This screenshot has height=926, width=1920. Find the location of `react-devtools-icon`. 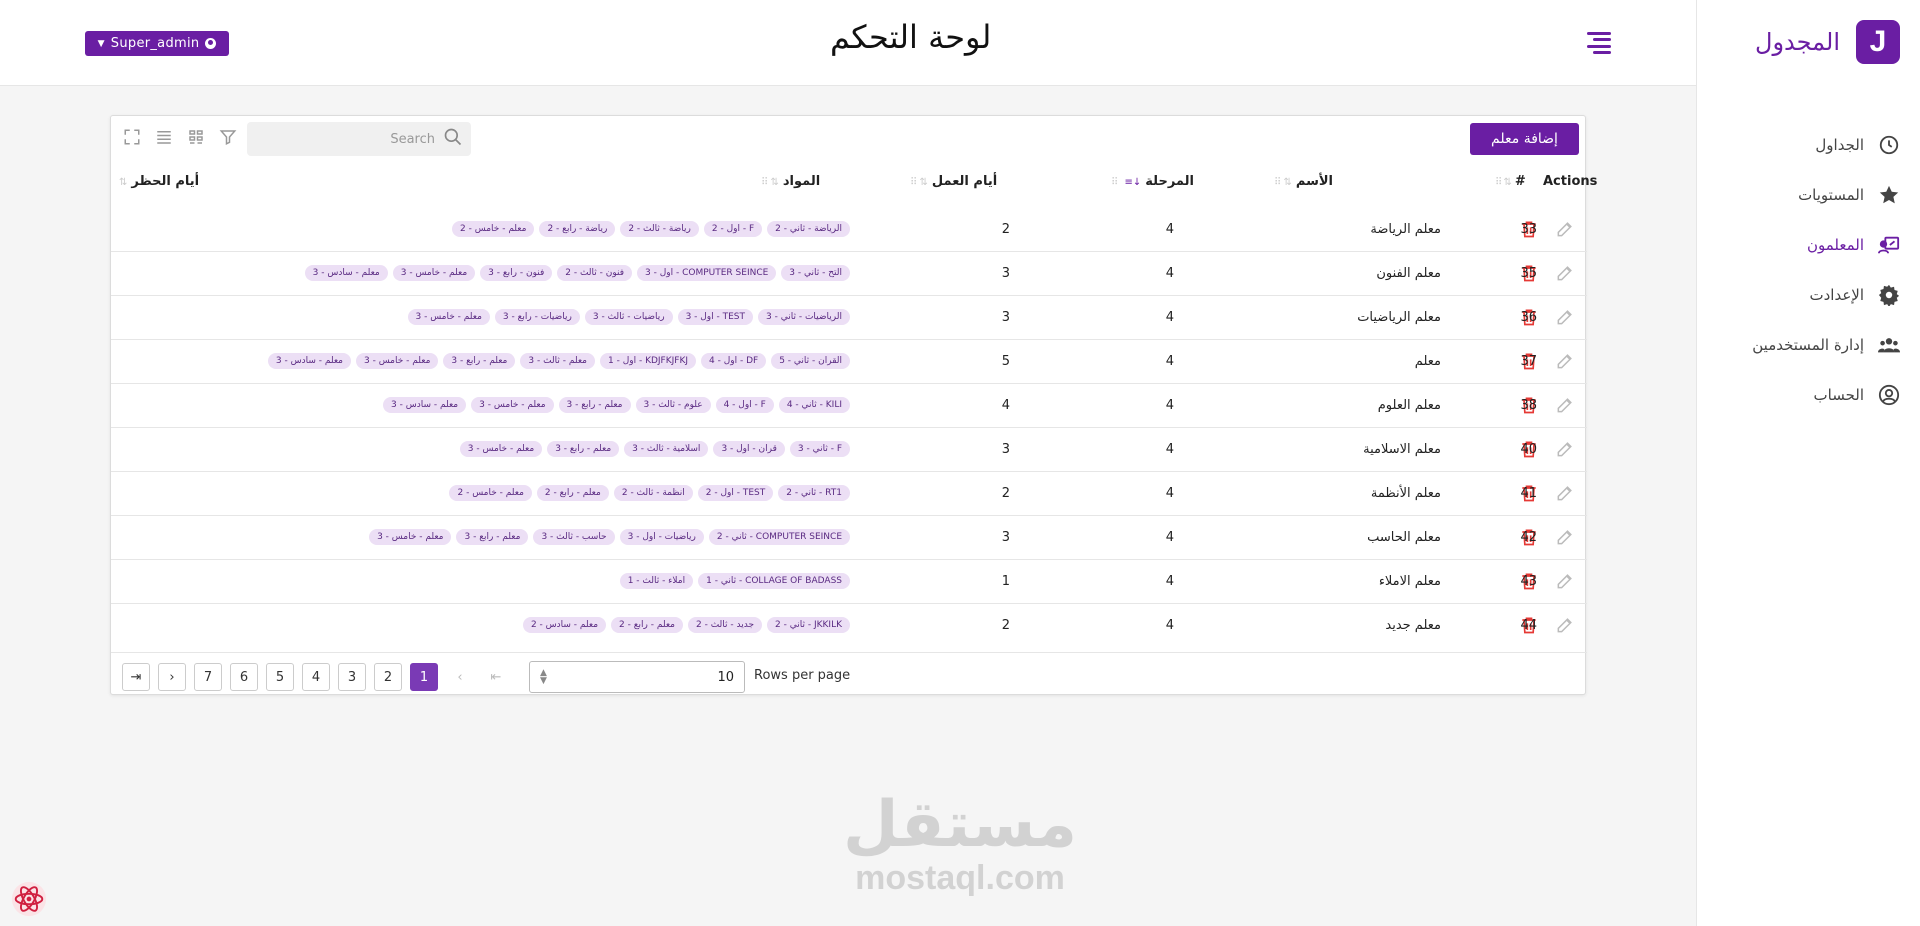

react-devtools-icon is located at coordinates (29, 899).